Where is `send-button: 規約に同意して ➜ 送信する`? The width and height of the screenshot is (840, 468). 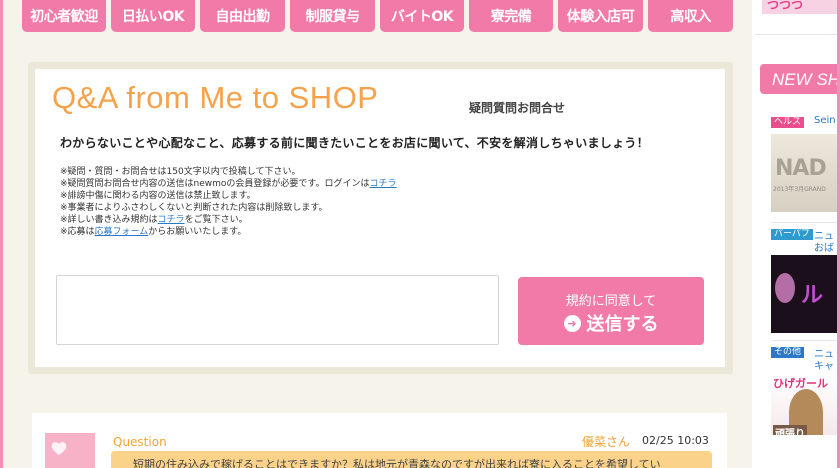 send-button: 規約に同意して ➜ 送信する is located at coordinates (611, 311).